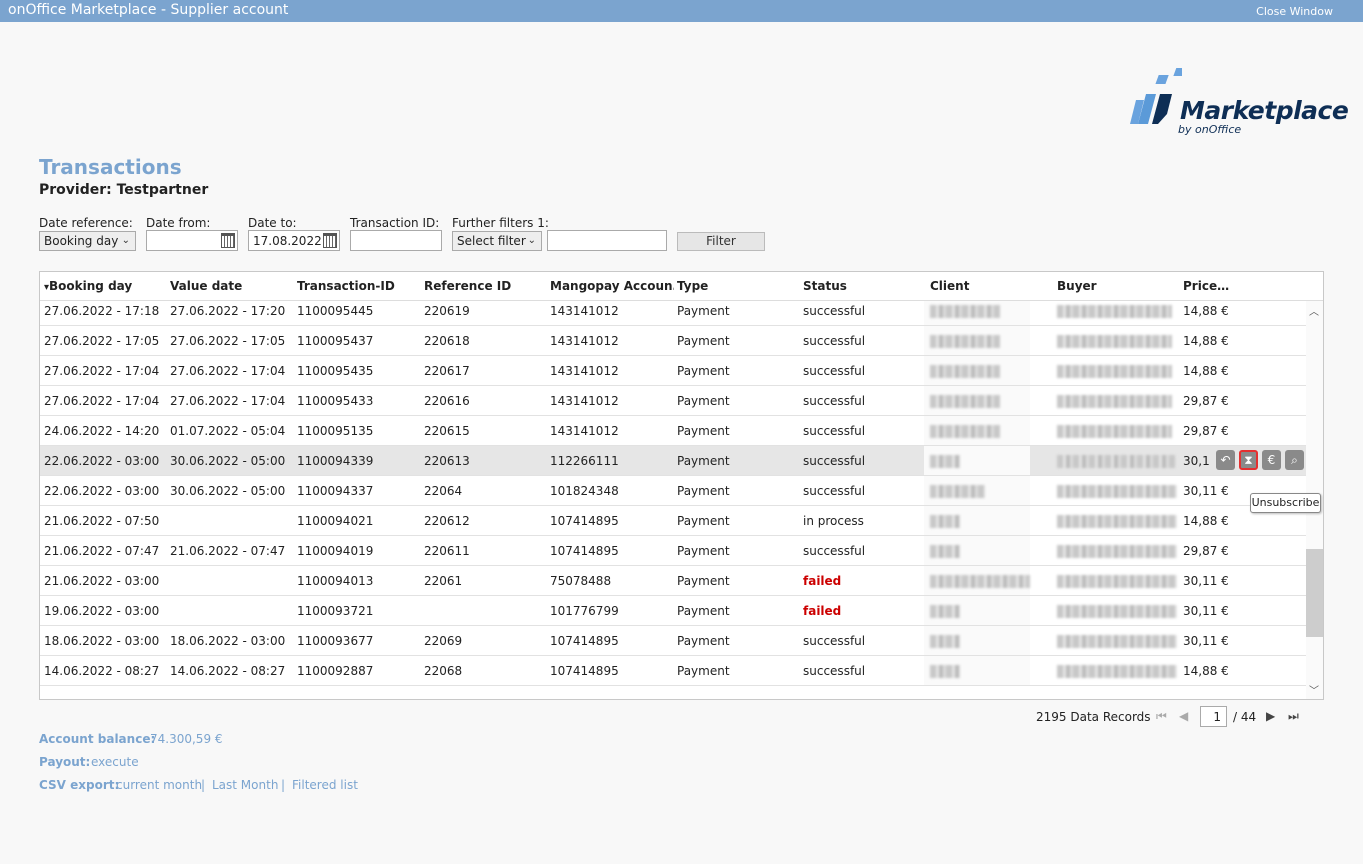 The image size is (1363, 864). Describe the element at coordinates (468, 286) in the screenshot. I see `column-header-label: Reference ID` at that location.